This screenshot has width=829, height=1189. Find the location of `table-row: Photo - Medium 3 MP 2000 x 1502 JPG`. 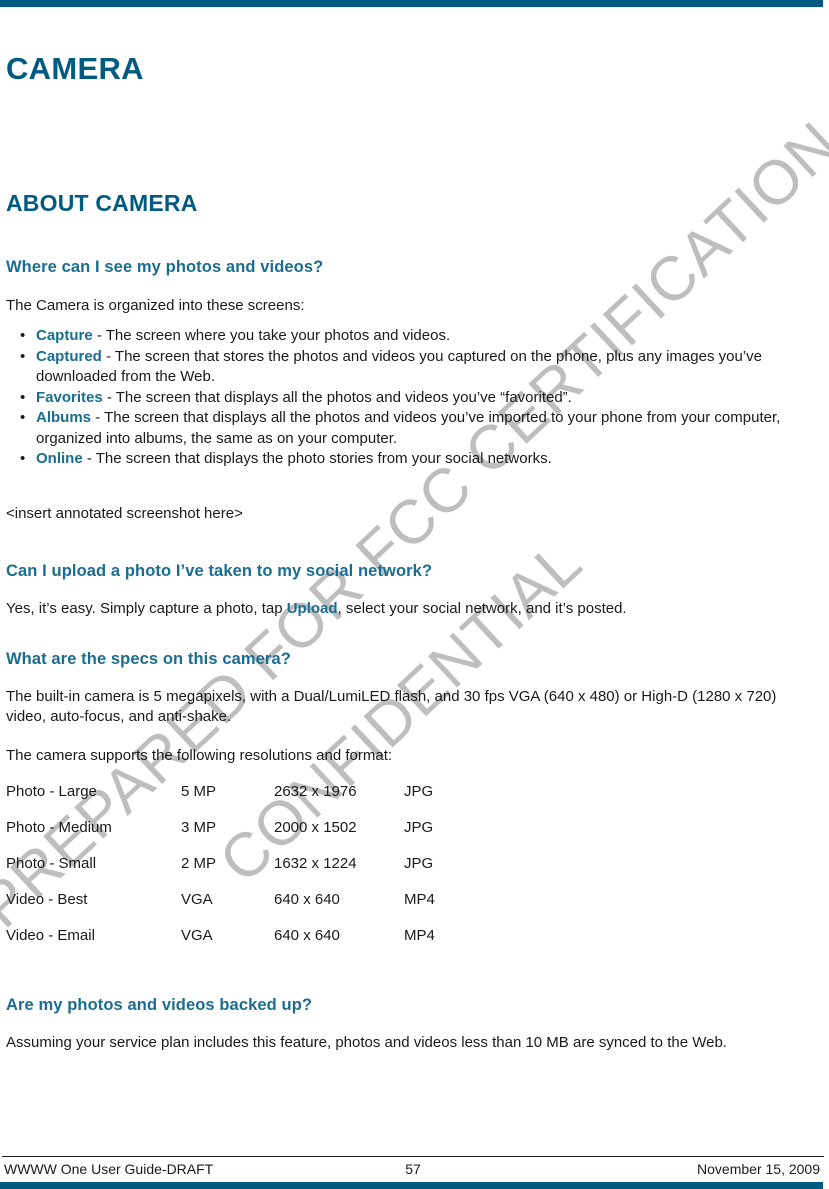

table-row: Photo - Medium 3 MP 2000 x 1502 JPG is located at coordinates (245, 837).